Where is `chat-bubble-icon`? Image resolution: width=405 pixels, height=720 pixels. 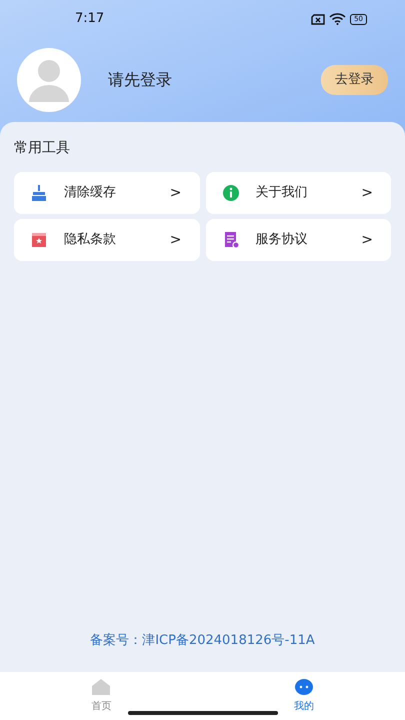
chat-bubble-icon is located at coordinates (304, 687).